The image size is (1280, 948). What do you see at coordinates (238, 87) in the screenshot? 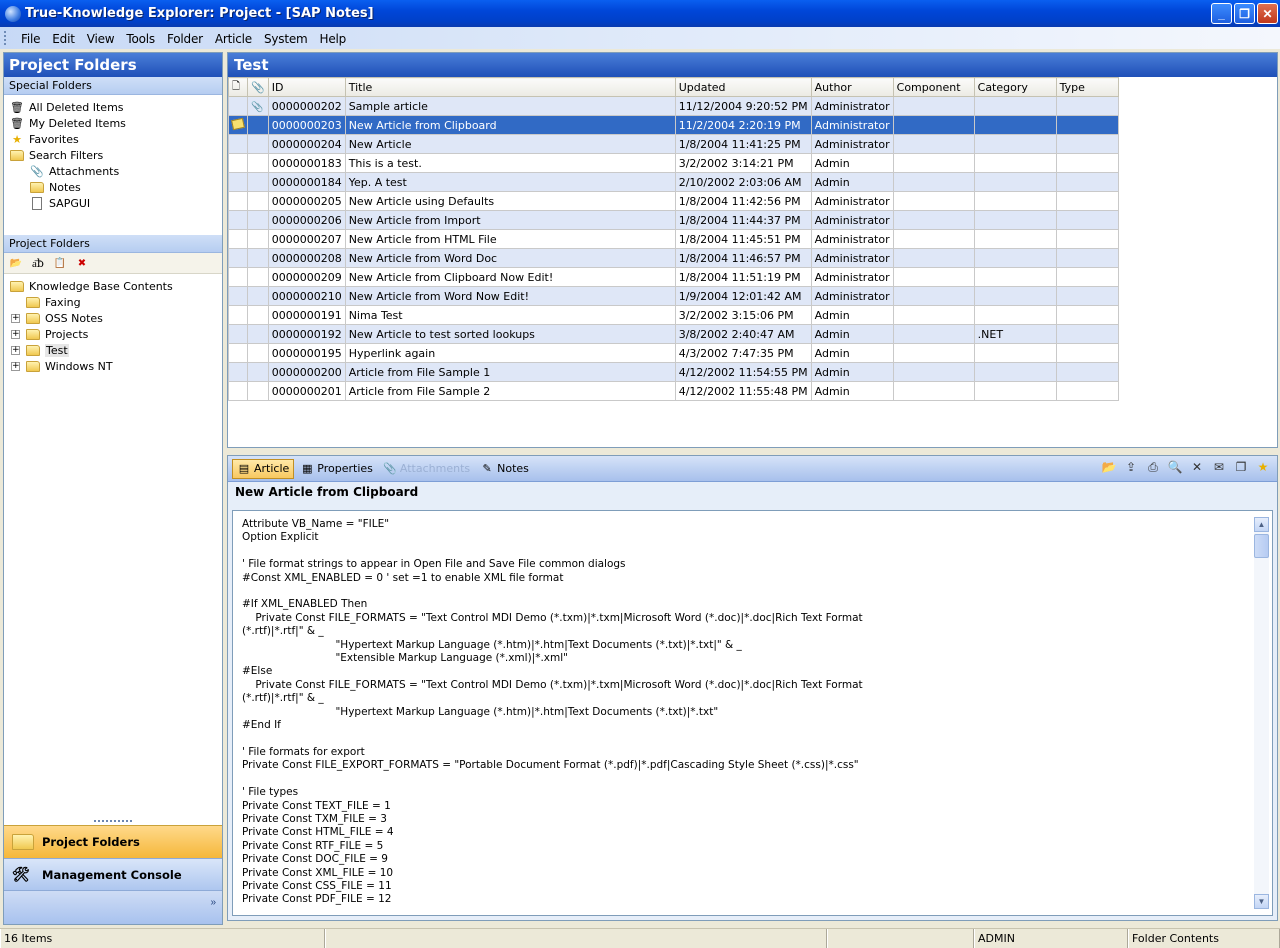
I see `note-column-header: 🗋` at bounding box center [238, 87].